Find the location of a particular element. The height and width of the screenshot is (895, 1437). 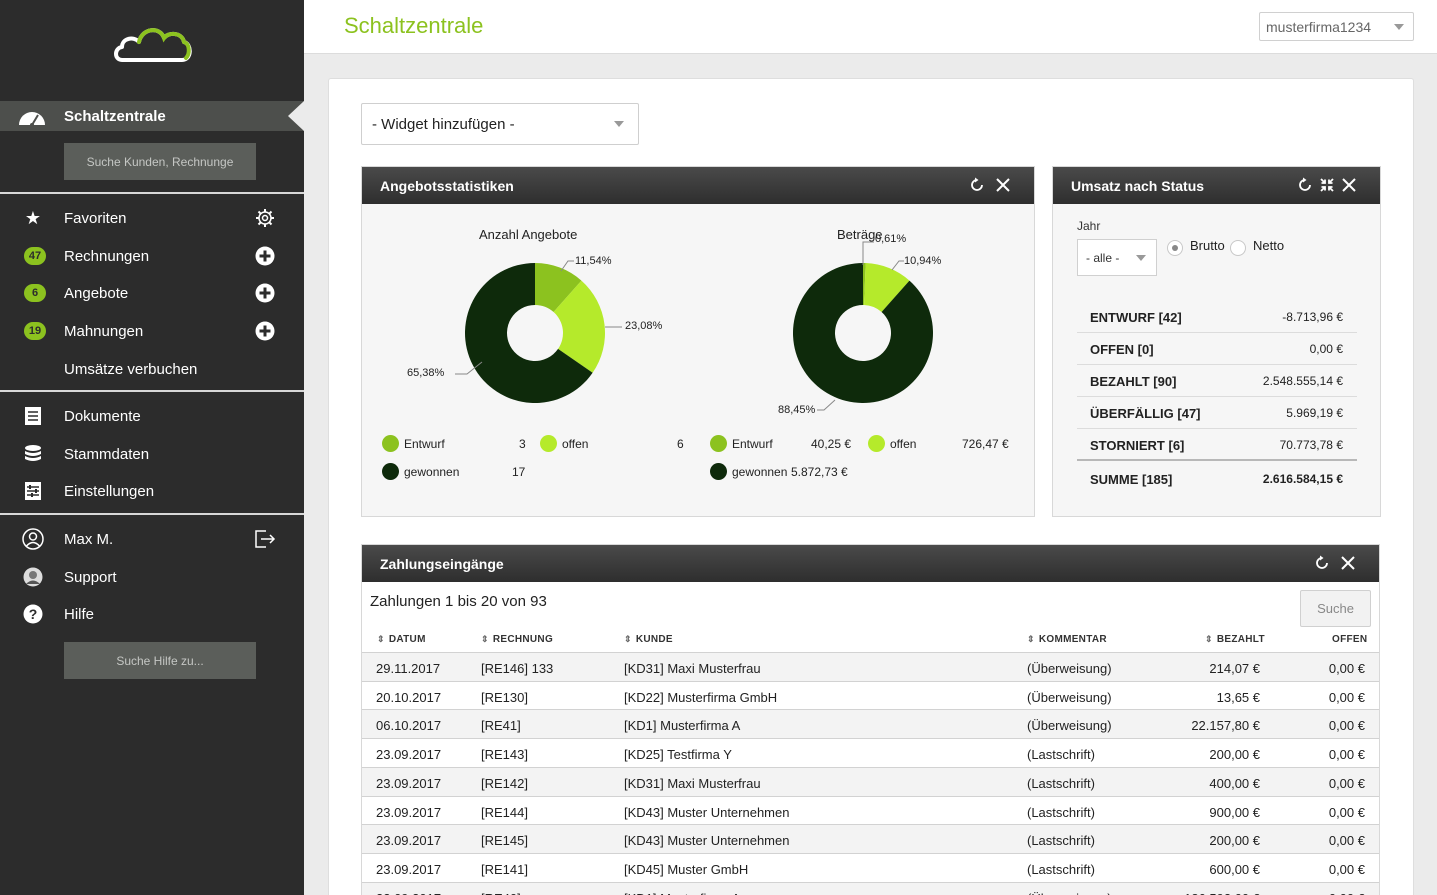

column-header-offen: OFFEN is located at coordinates (1349, 639).